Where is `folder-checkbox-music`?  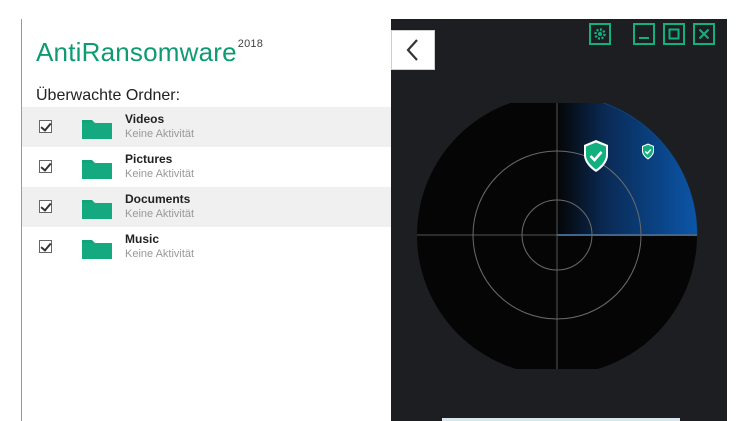 folder-checkbox-music is located at coordinates (45, 246).